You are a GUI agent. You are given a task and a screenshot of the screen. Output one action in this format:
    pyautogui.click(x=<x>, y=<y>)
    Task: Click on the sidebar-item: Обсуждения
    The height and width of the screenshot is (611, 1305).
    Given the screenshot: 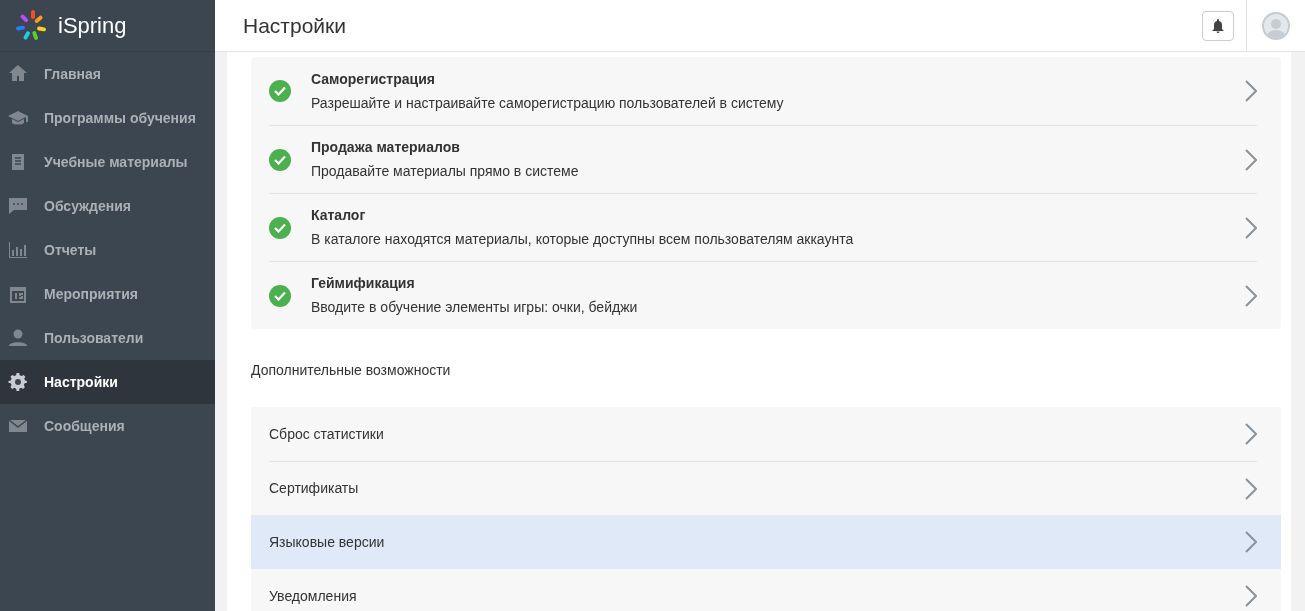 What is the action you would take?
    pyautogui.click(x=107, y=206)
    